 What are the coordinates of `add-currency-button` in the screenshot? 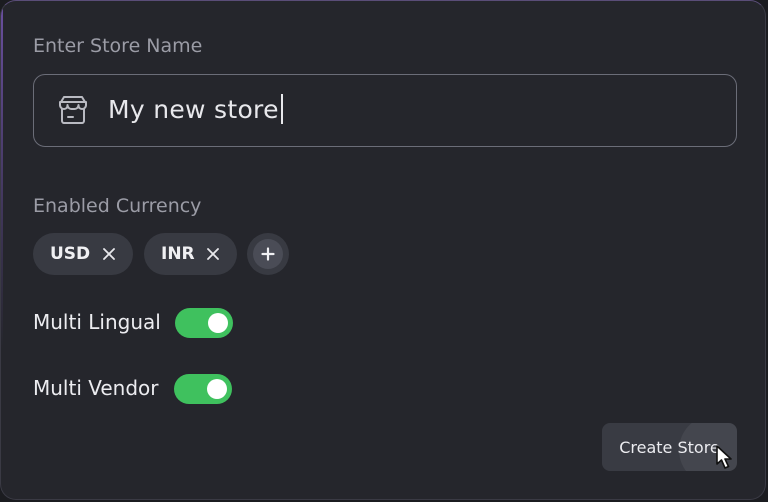 It's located at (268, 254).